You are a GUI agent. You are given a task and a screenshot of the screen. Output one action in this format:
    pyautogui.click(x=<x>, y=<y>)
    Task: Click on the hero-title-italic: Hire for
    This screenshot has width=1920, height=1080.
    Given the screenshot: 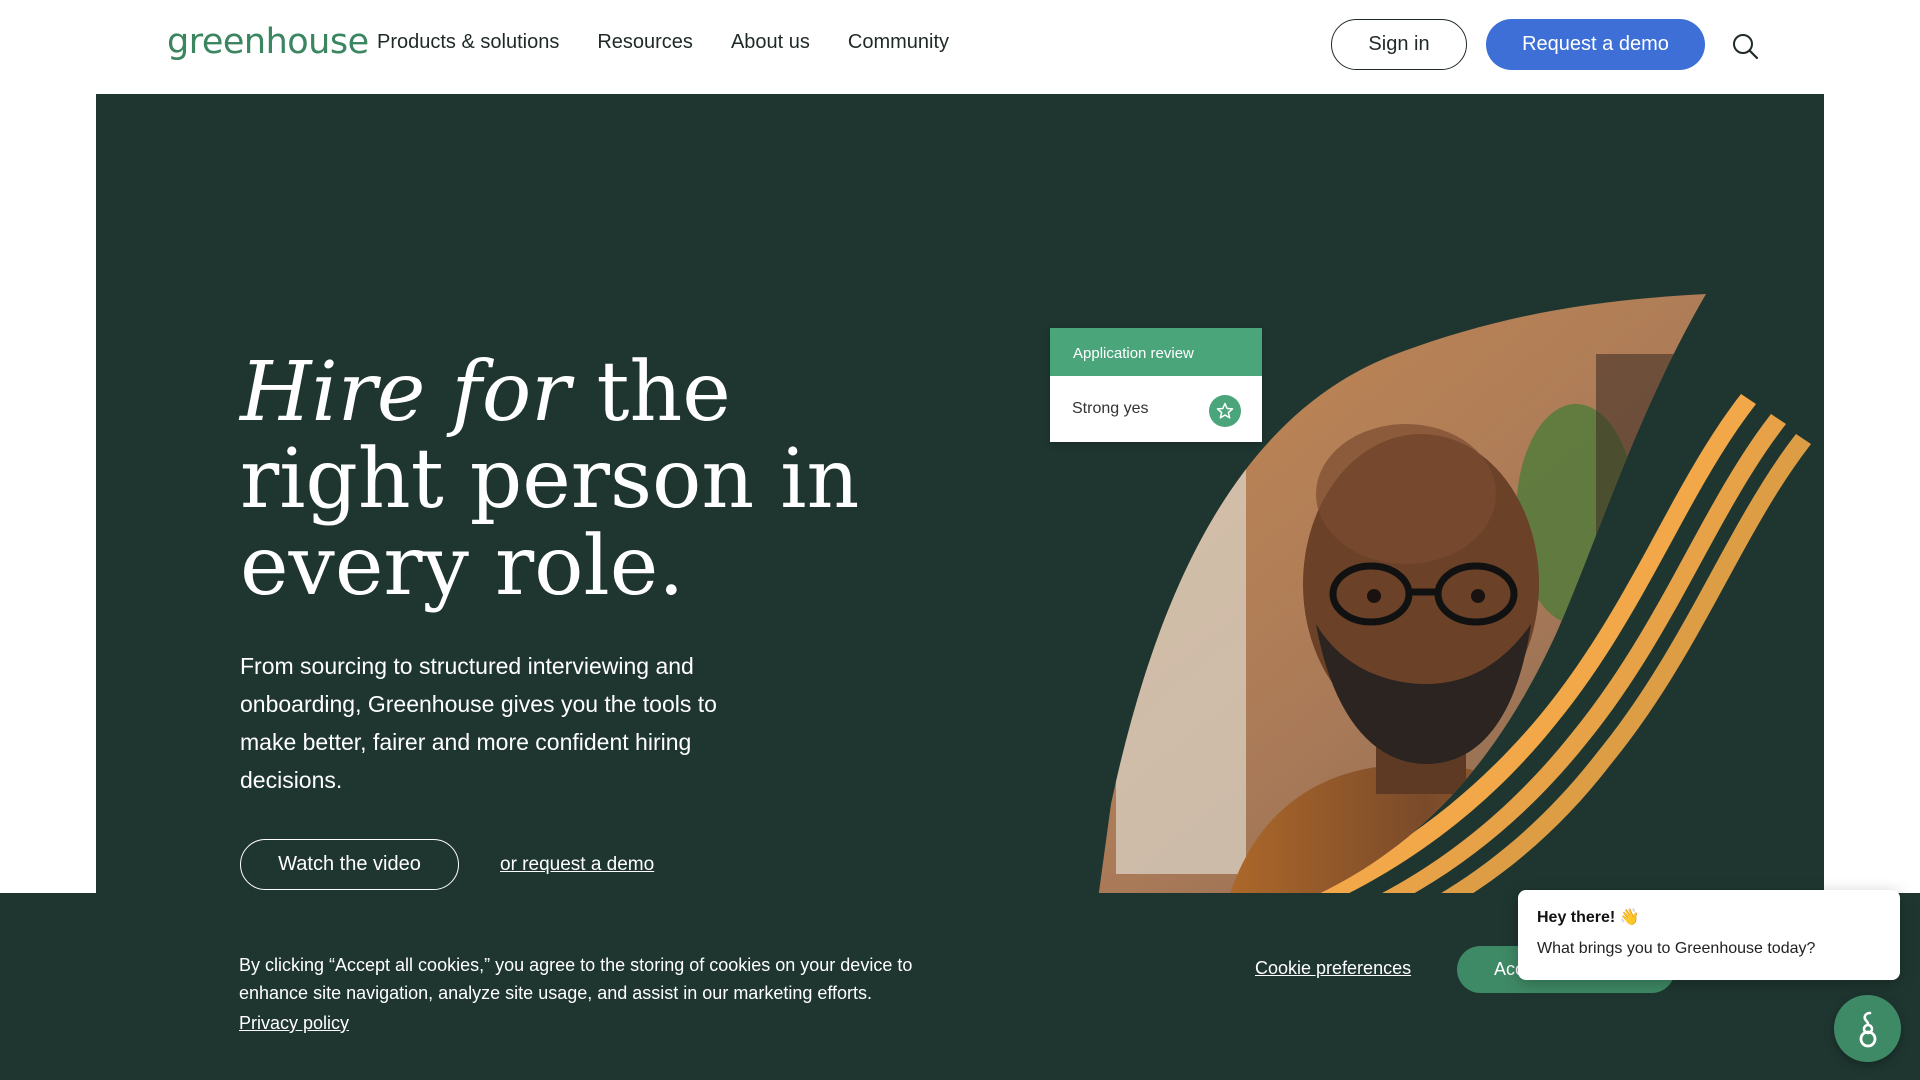 What is the action you would take?
    pyautogui.click(x=405, y=392)
    